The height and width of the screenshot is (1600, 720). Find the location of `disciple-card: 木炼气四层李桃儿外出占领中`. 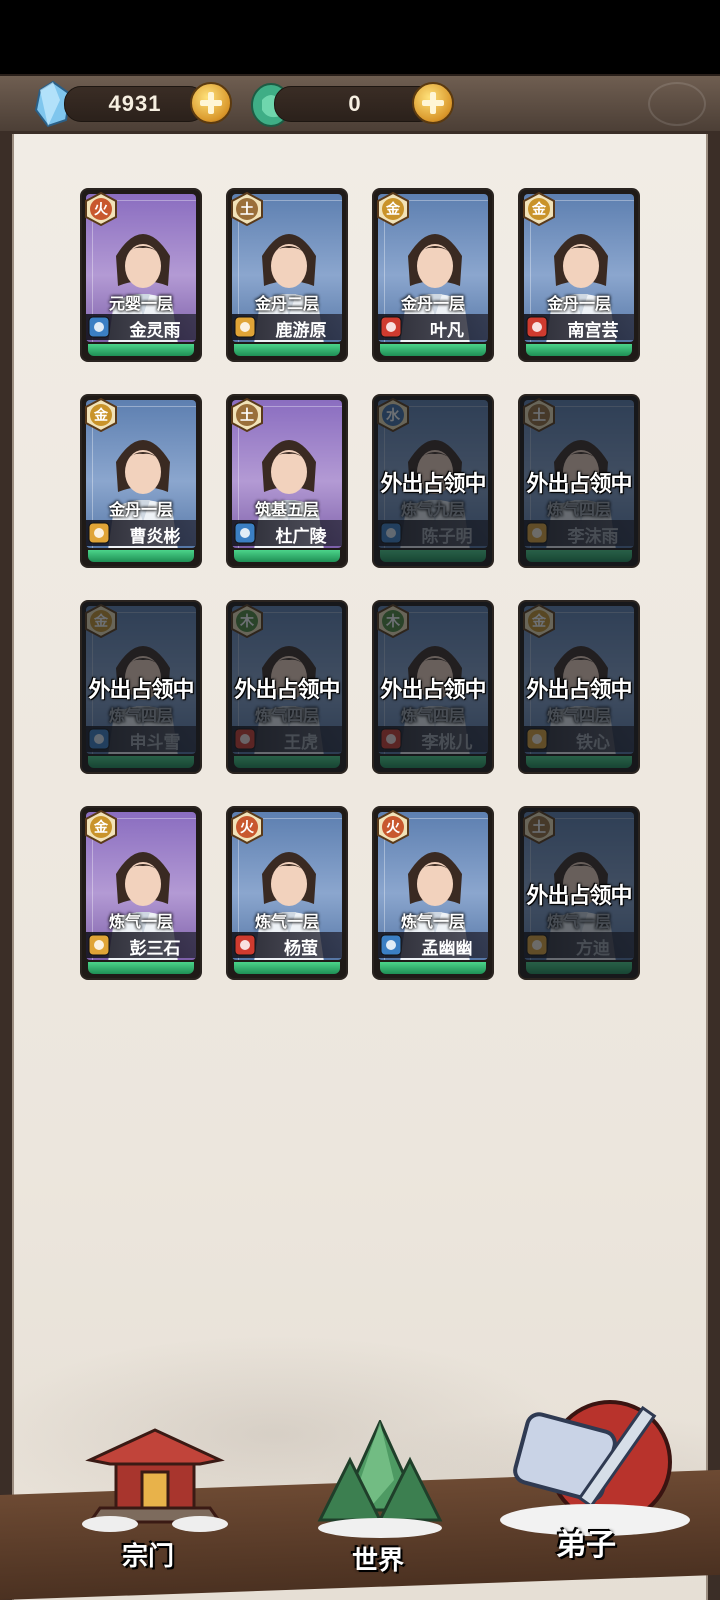

disciple-card: 木炼气四层李桃儿外出占领中 is located at coordinates (433, 687).